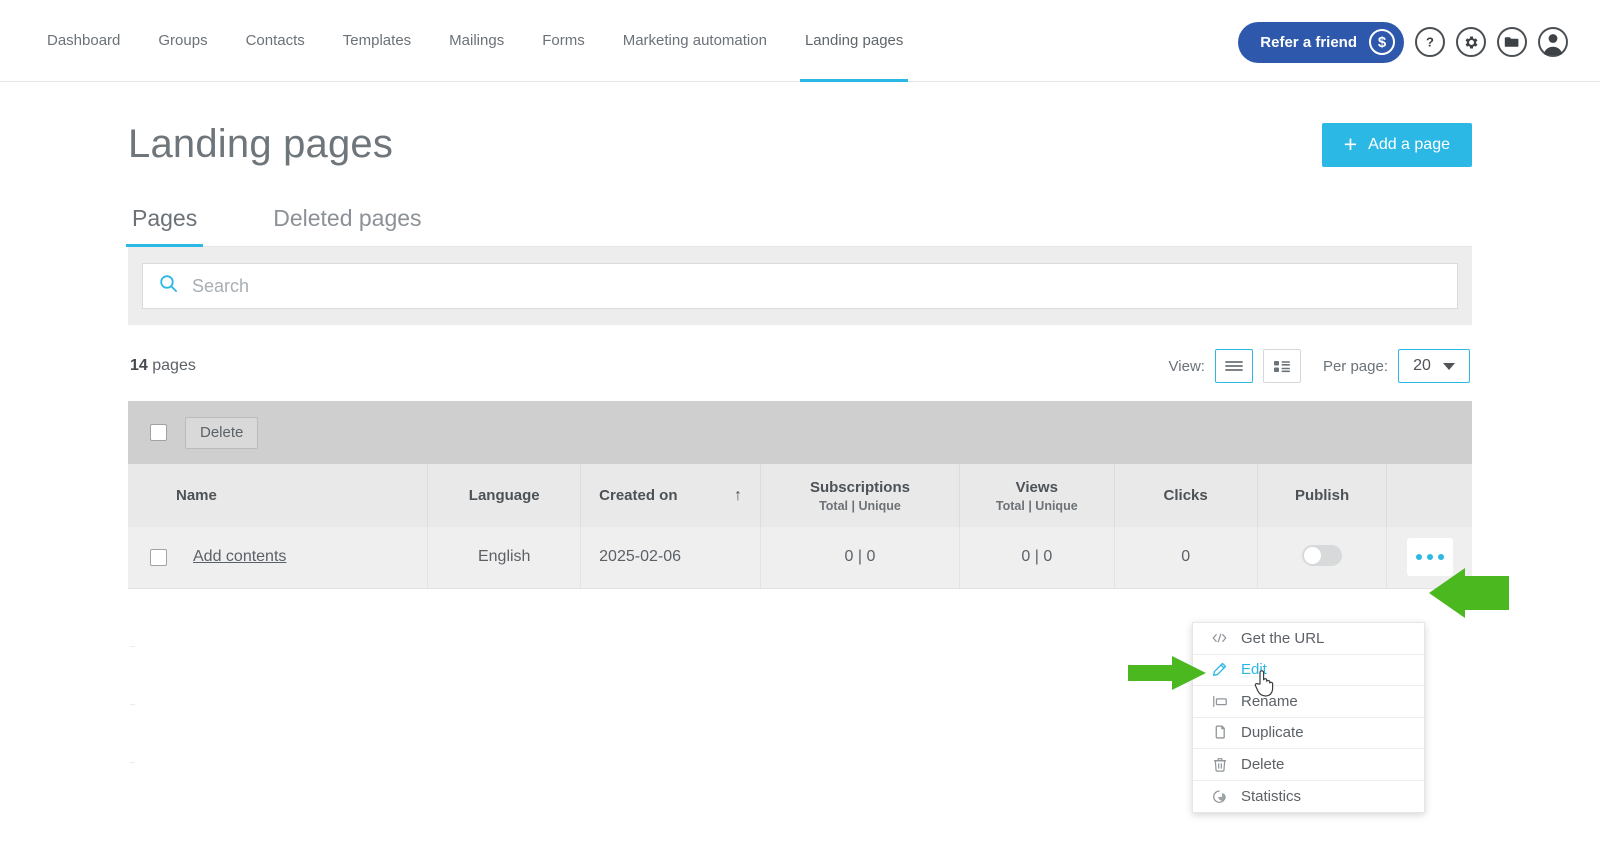  What do you see at coordinates (1167, 673) in the screenshot?
I see `arrow-pointing-to-edit-item` at bounding box center [1167, 673].